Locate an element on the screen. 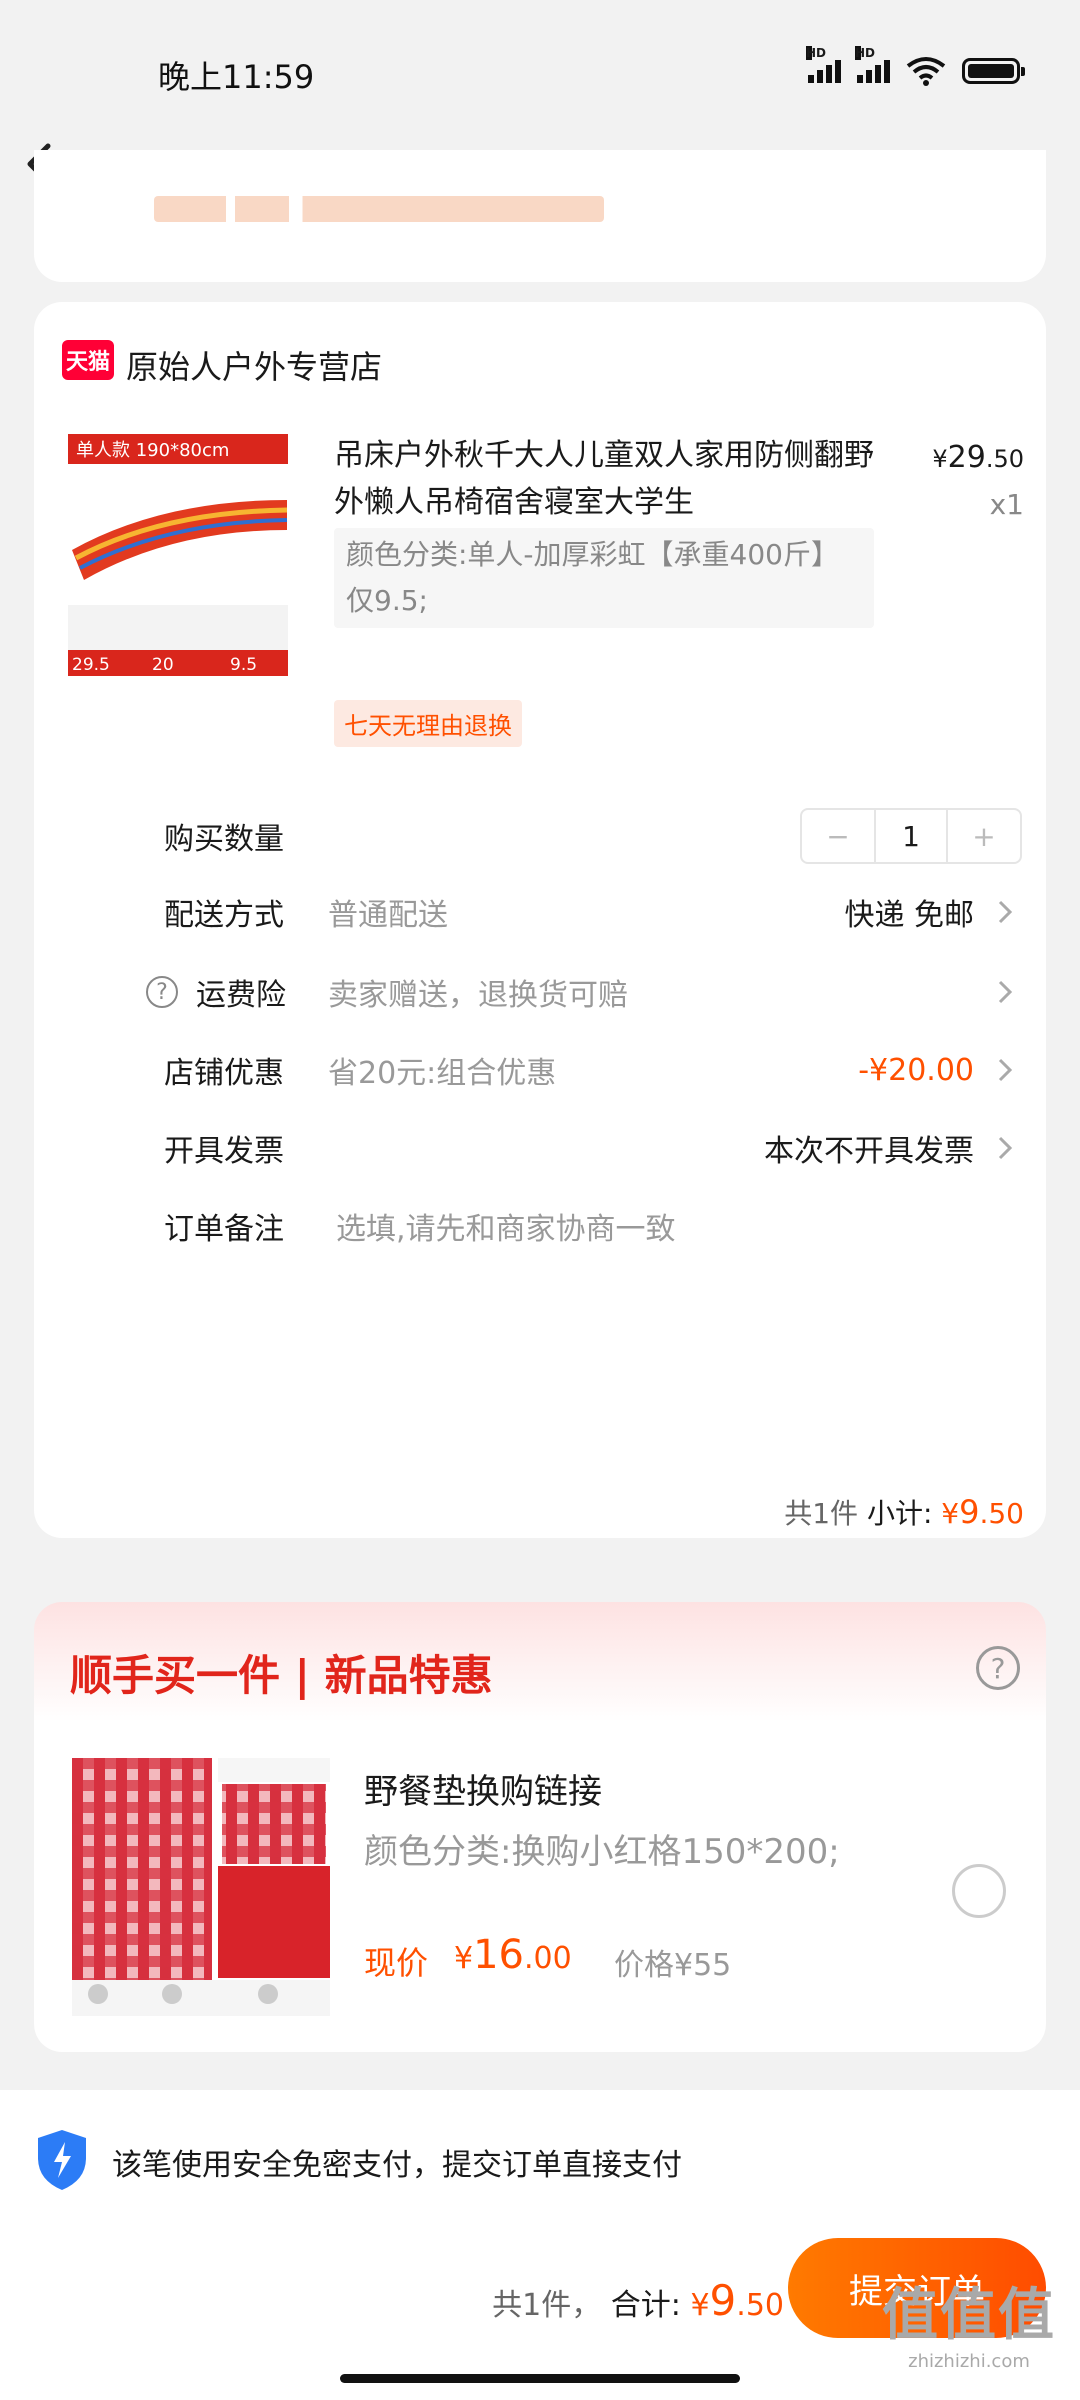 This screenshot has height=2400, width=1080. total-line: 共1件， 合计: ¥9.50 is located at coordinates (638, 2300).